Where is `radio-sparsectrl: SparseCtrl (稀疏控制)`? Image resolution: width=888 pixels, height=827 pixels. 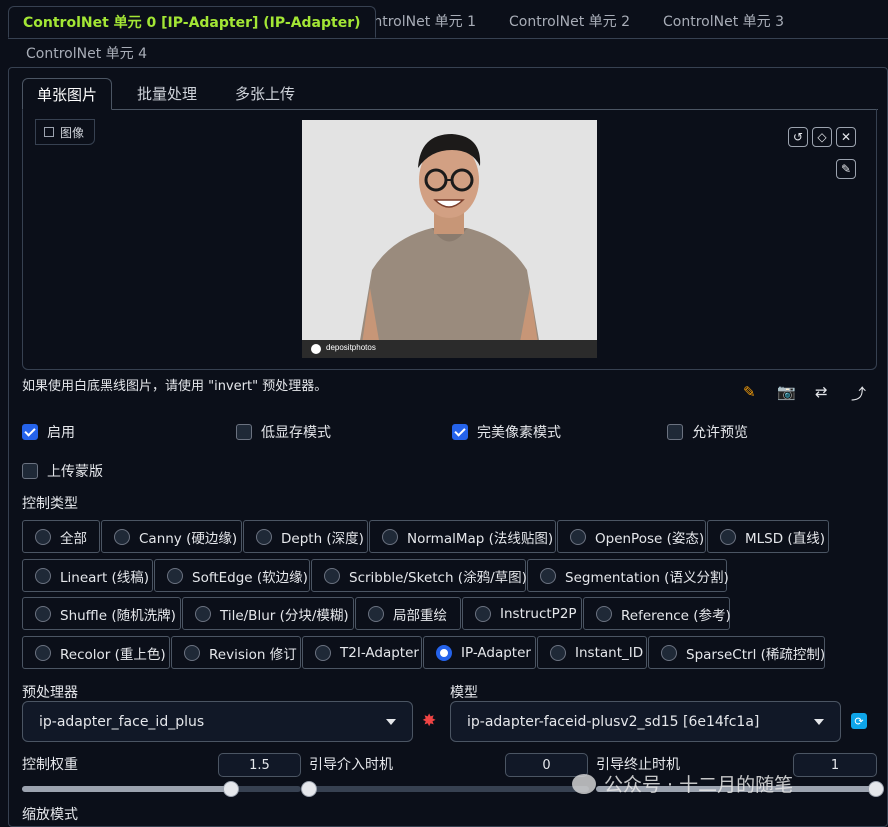
radio-sparsectrl: SparseCtrl (稀疏控制) is located at coordinates (736, 652).